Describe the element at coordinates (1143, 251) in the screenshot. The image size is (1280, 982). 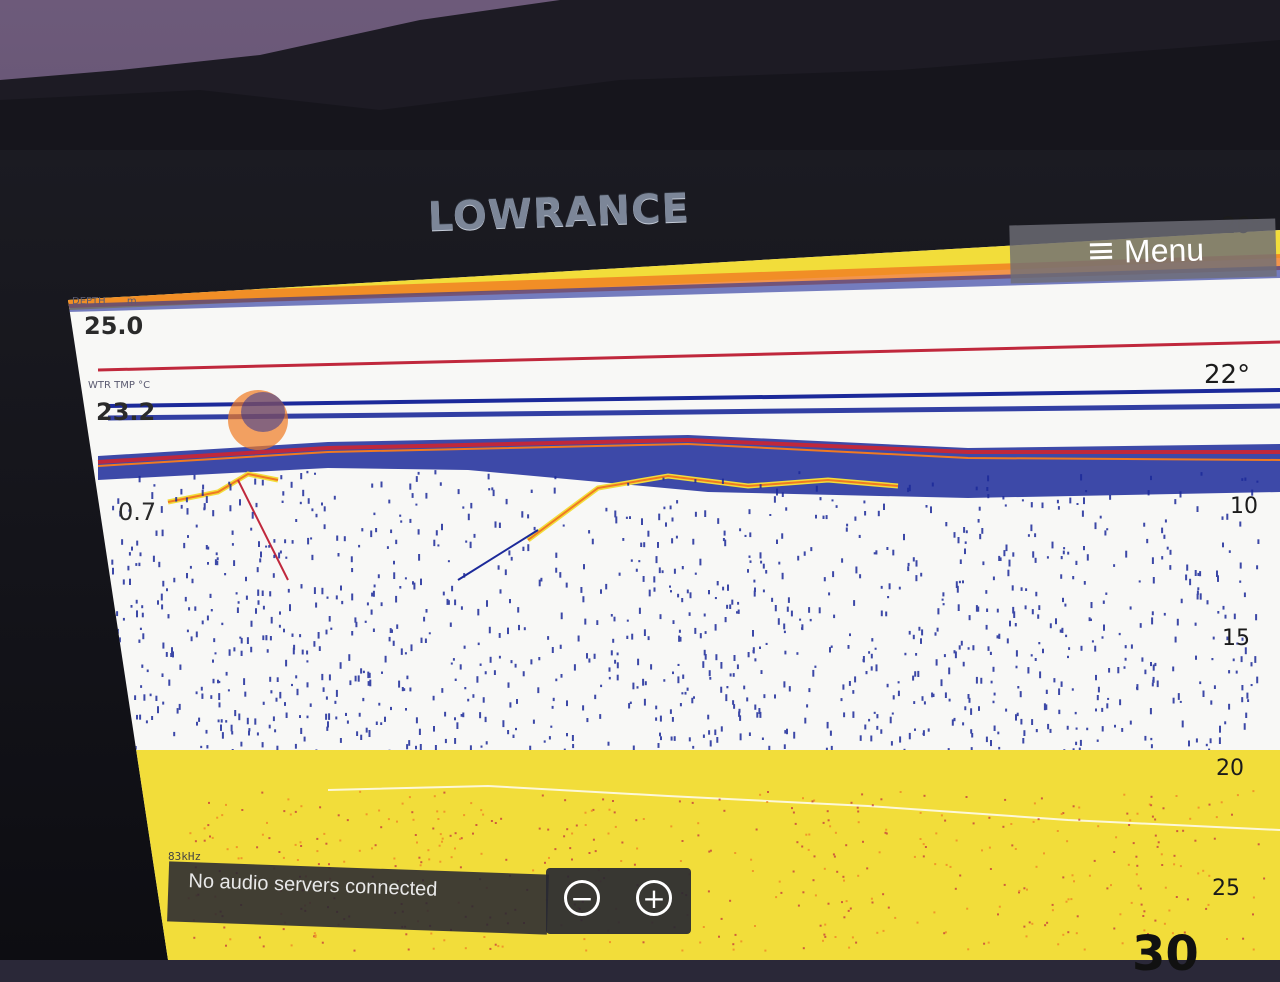
I see `menu-button: Menu` at that location.